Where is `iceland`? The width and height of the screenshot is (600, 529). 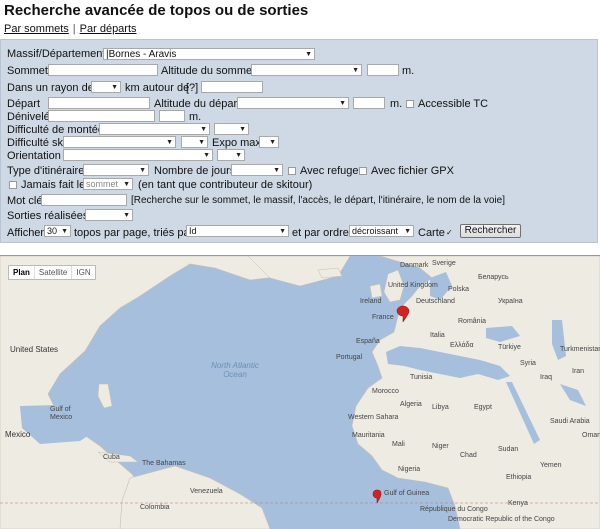
iceland is located at coordinates (330, 273).